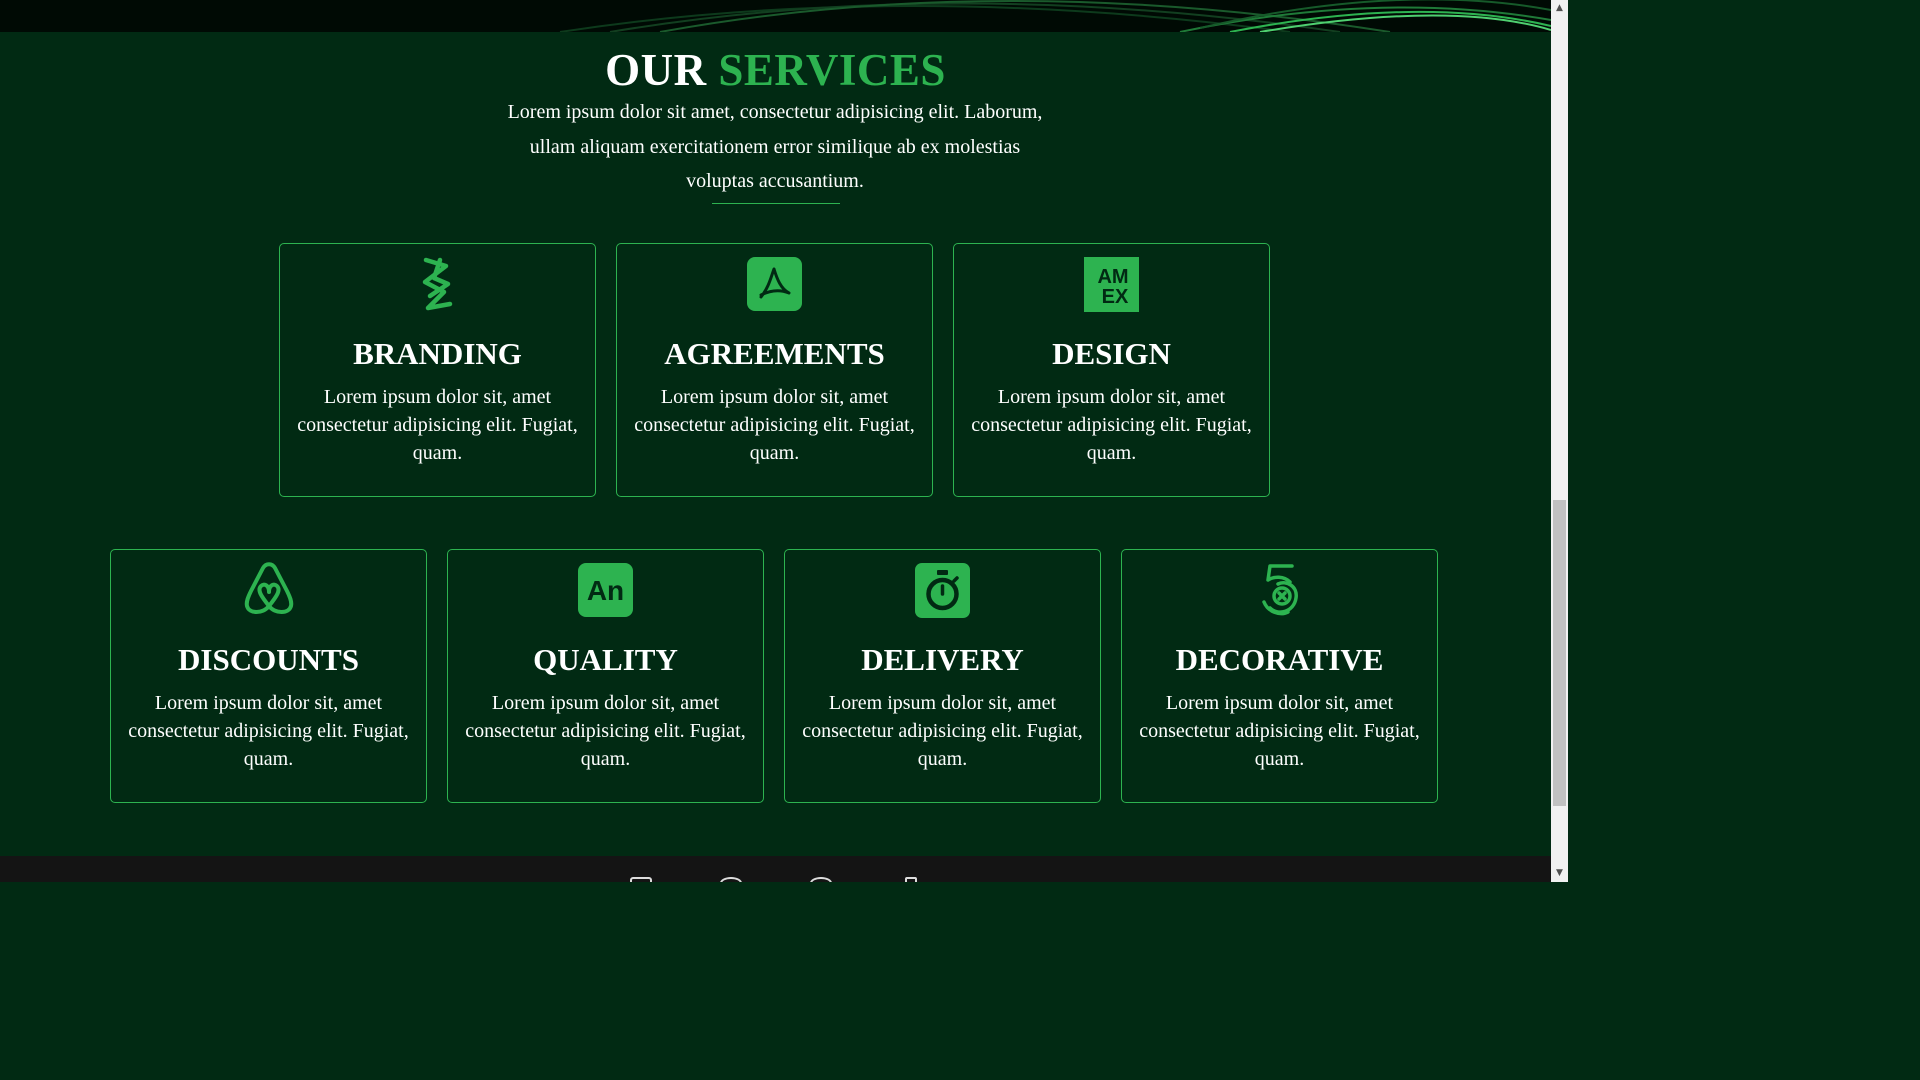 The width and height of the screenshot is (1920, 1080). I want to click on card-title: DISCOUNTS, so click(268, 659).